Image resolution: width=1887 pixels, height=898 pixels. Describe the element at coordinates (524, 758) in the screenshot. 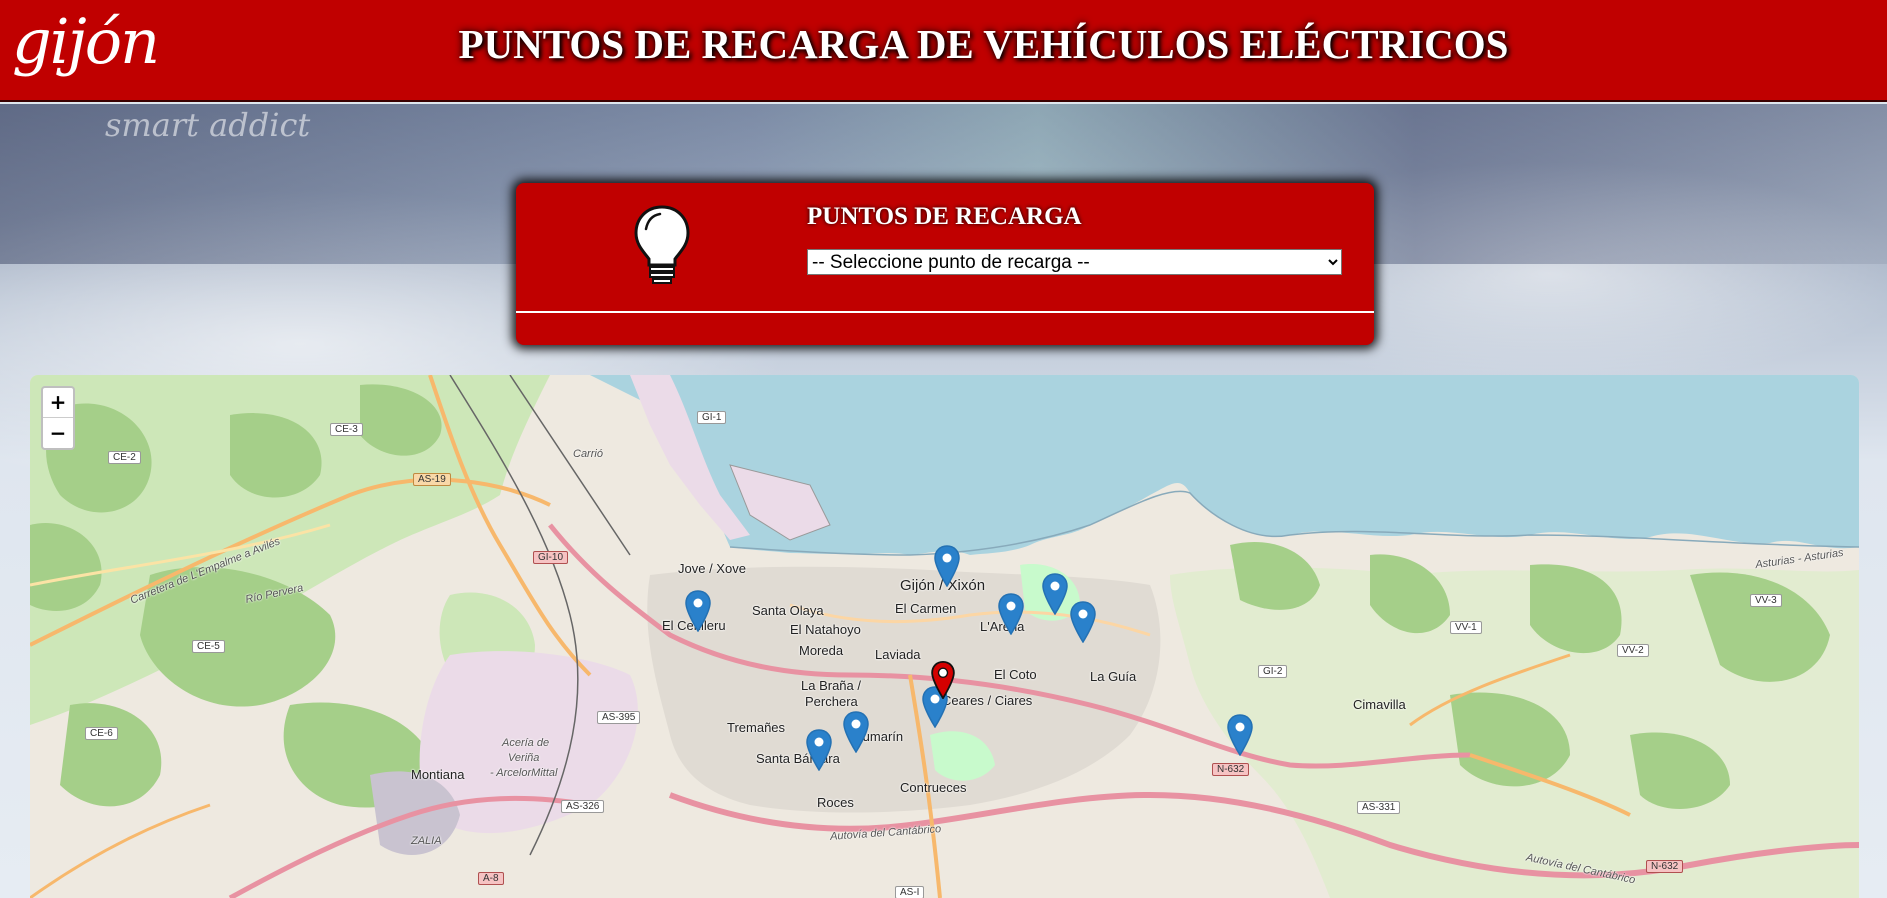

I see `place-verina: Veriña` at that location.